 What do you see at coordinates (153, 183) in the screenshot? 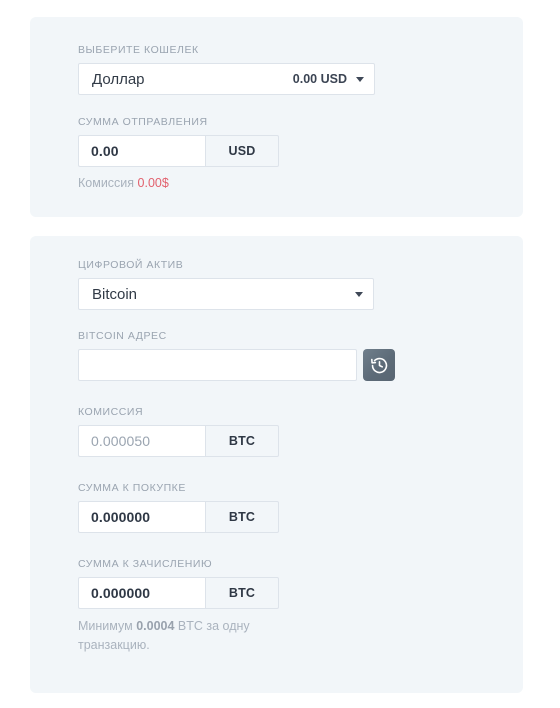
I see `send-fee-note-value: 0.00$` at bounding box center [153, 183].